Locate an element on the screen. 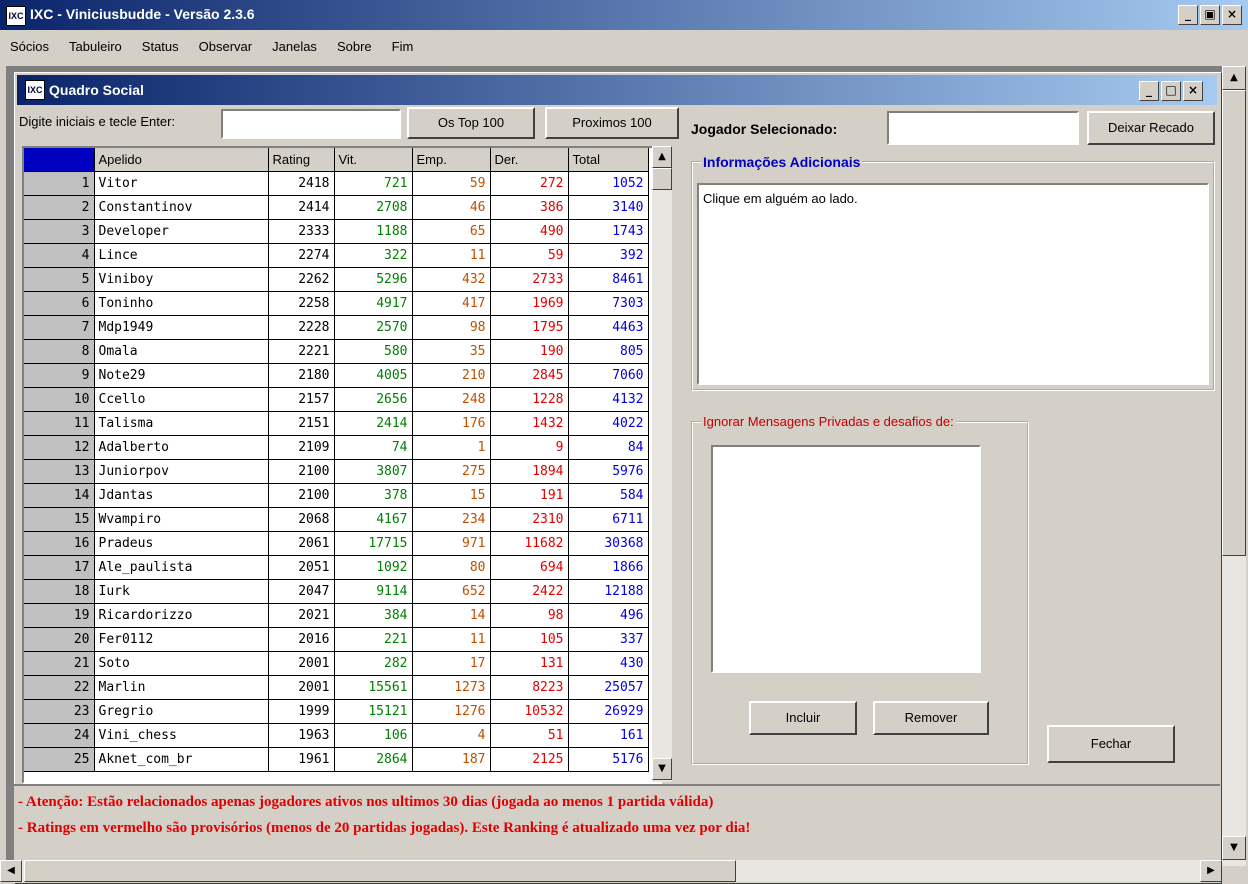 The image size is (1248, 884). cell-rating: 2068 is located at coordinates (301, 519).